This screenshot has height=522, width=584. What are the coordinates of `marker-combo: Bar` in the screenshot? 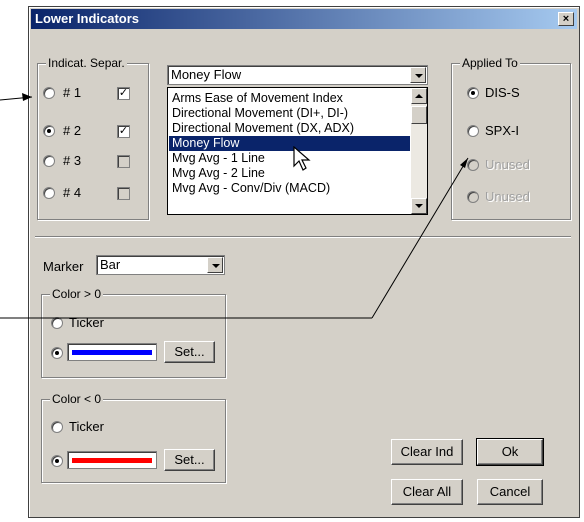 It's located at (160, 265).